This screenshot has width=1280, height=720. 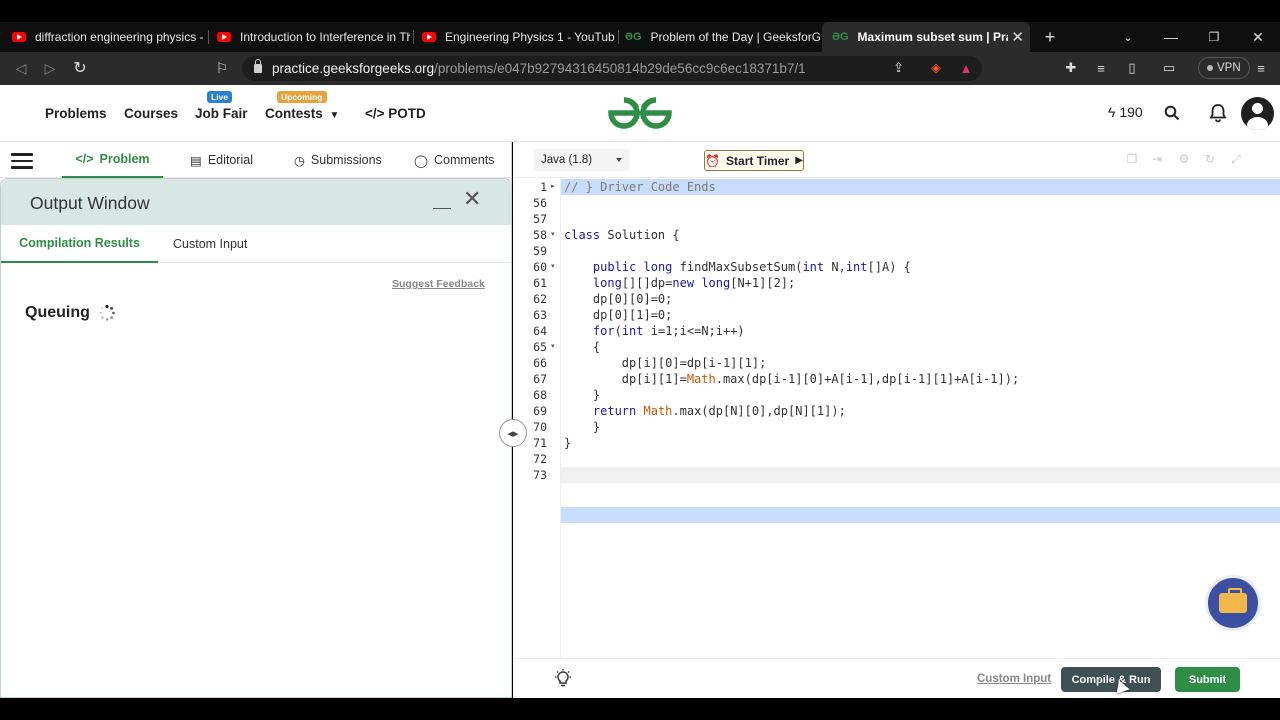 What do you see at coordinates (1236, 159) in the screenshot?
I see `fullscreen-icon: ⤢` at bounding box center [1236, 159].